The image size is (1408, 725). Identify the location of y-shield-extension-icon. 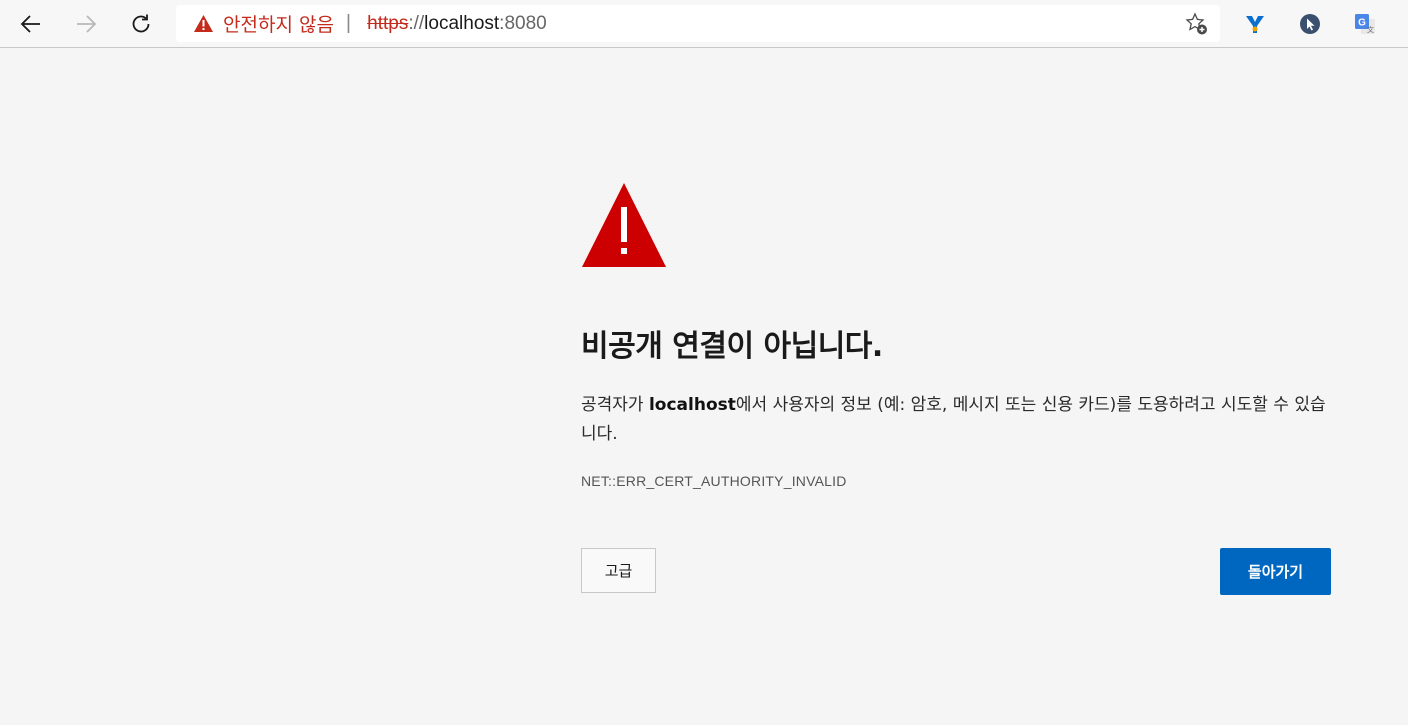
(1255, 24).